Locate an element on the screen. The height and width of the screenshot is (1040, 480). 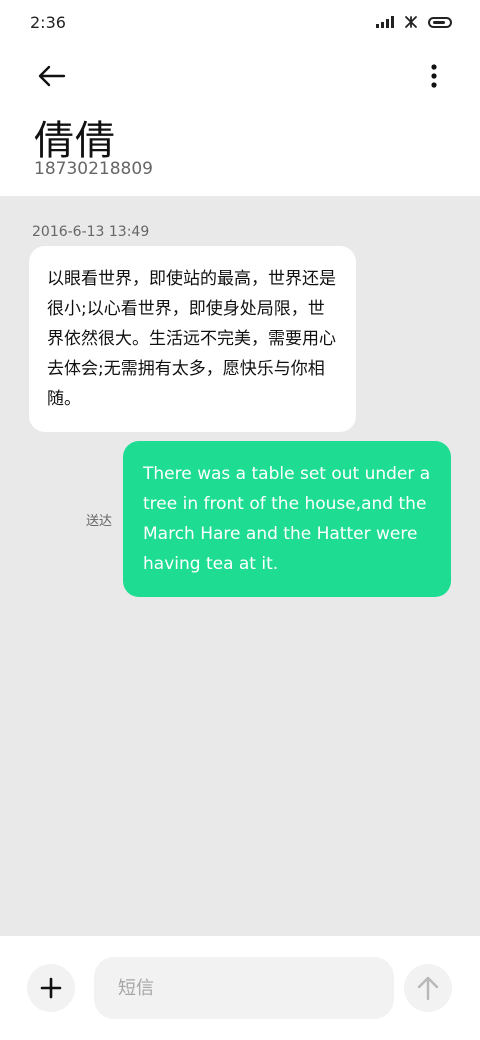
back-button is located at coordinates (52, 76).